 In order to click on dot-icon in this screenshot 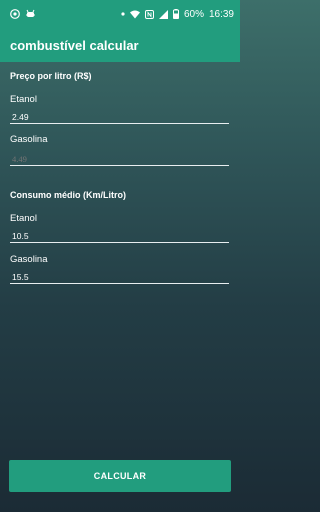, I will do `click(123, 14)`.